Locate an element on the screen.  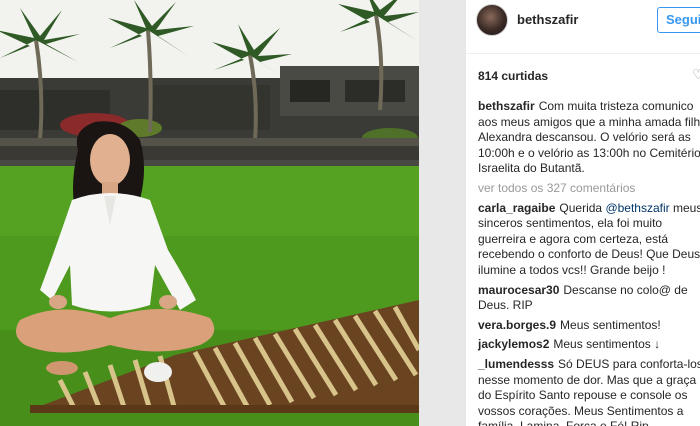
view-all-comments-link: ver todos os 327 comentários is located at coordinates (589, 189).